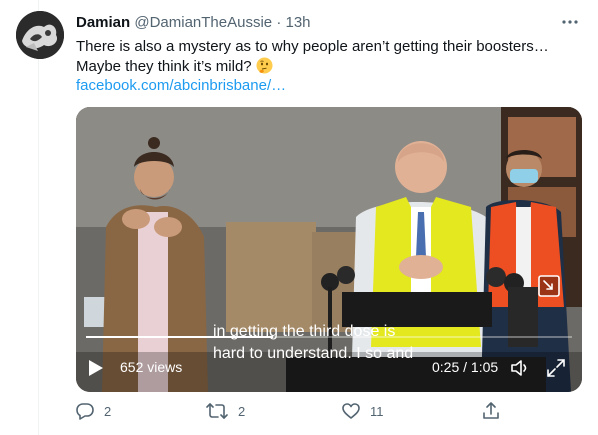  What do you see at coordinates (151, 367) in the screenshot?
I see `view-count: 652 views` at bounding box center [151, 367].